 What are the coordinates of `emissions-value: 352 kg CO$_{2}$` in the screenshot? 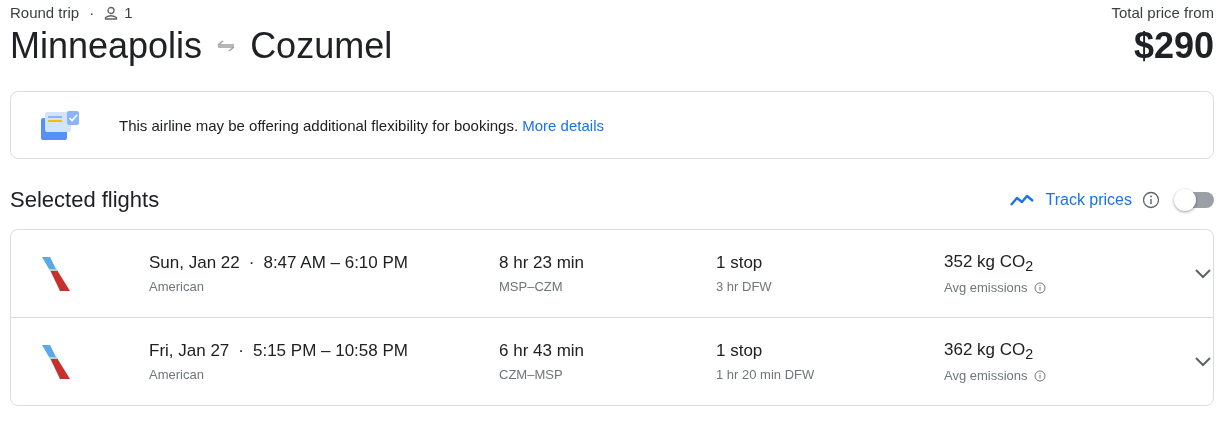 It's located at (989, 263).